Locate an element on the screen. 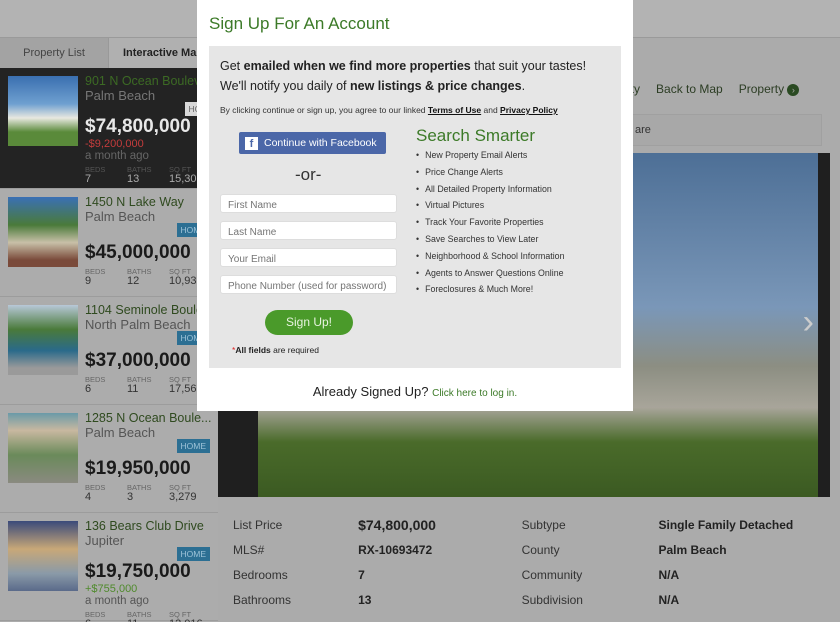 The width and height of the screenshot is (840, 622). detail-value: RX-10693472 is located at coordinates (395, 549).